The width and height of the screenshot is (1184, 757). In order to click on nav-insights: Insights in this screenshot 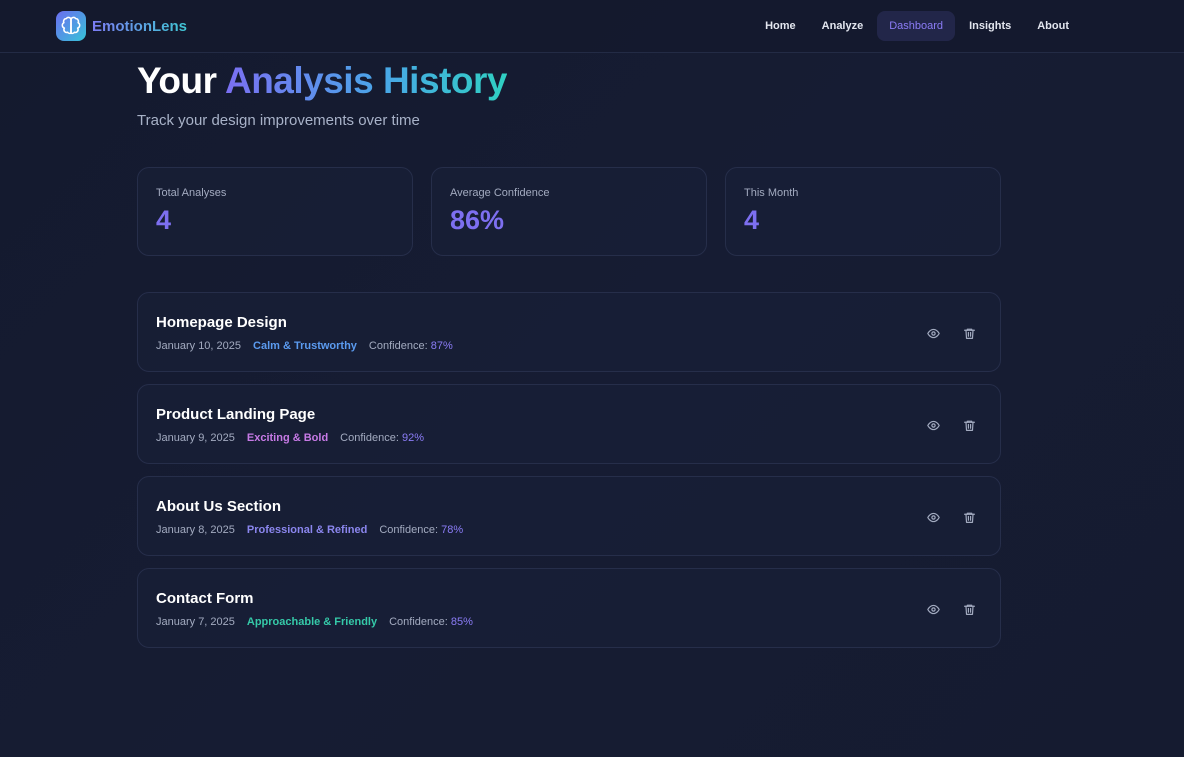, I will do `click(990, 26)`.